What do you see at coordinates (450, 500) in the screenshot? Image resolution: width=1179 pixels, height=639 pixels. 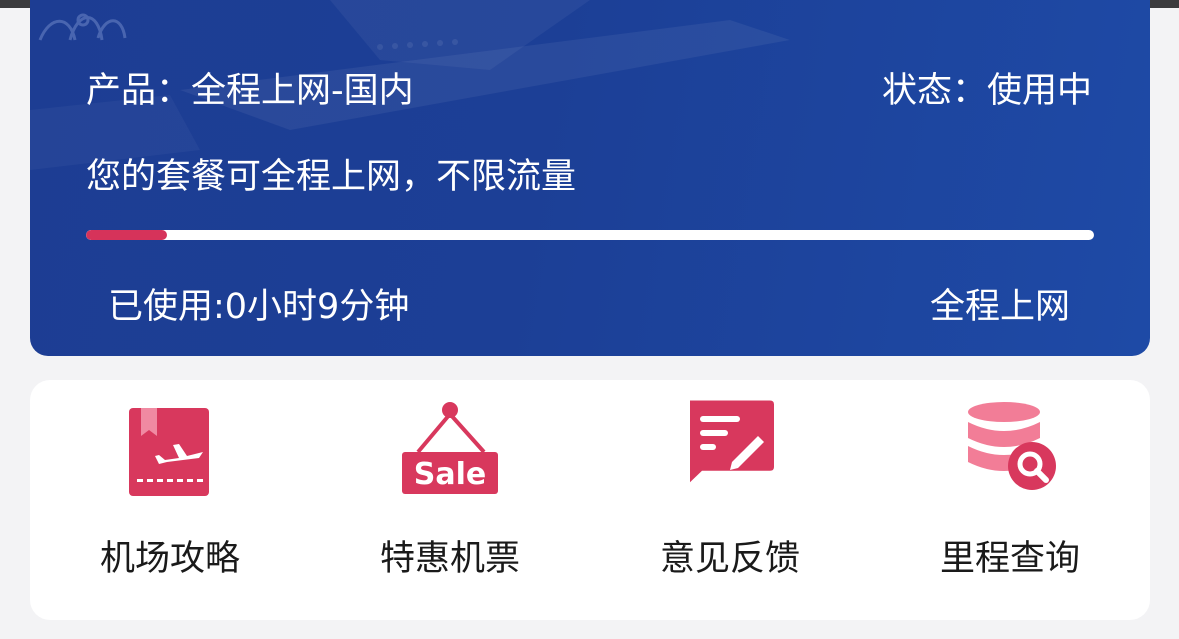 I see `service-discount-tickets: Sale 特惠机票` at bounding box center [450, 500].